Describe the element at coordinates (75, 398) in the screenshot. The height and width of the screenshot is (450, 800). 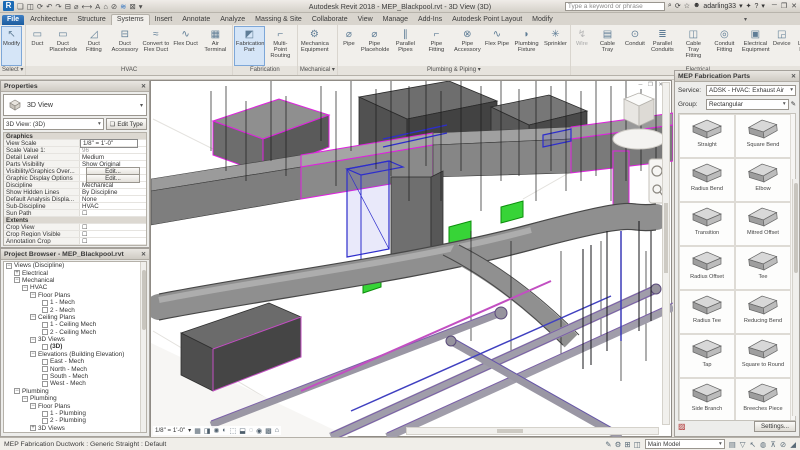
I see `tree-item: − Plumbing` at that location.